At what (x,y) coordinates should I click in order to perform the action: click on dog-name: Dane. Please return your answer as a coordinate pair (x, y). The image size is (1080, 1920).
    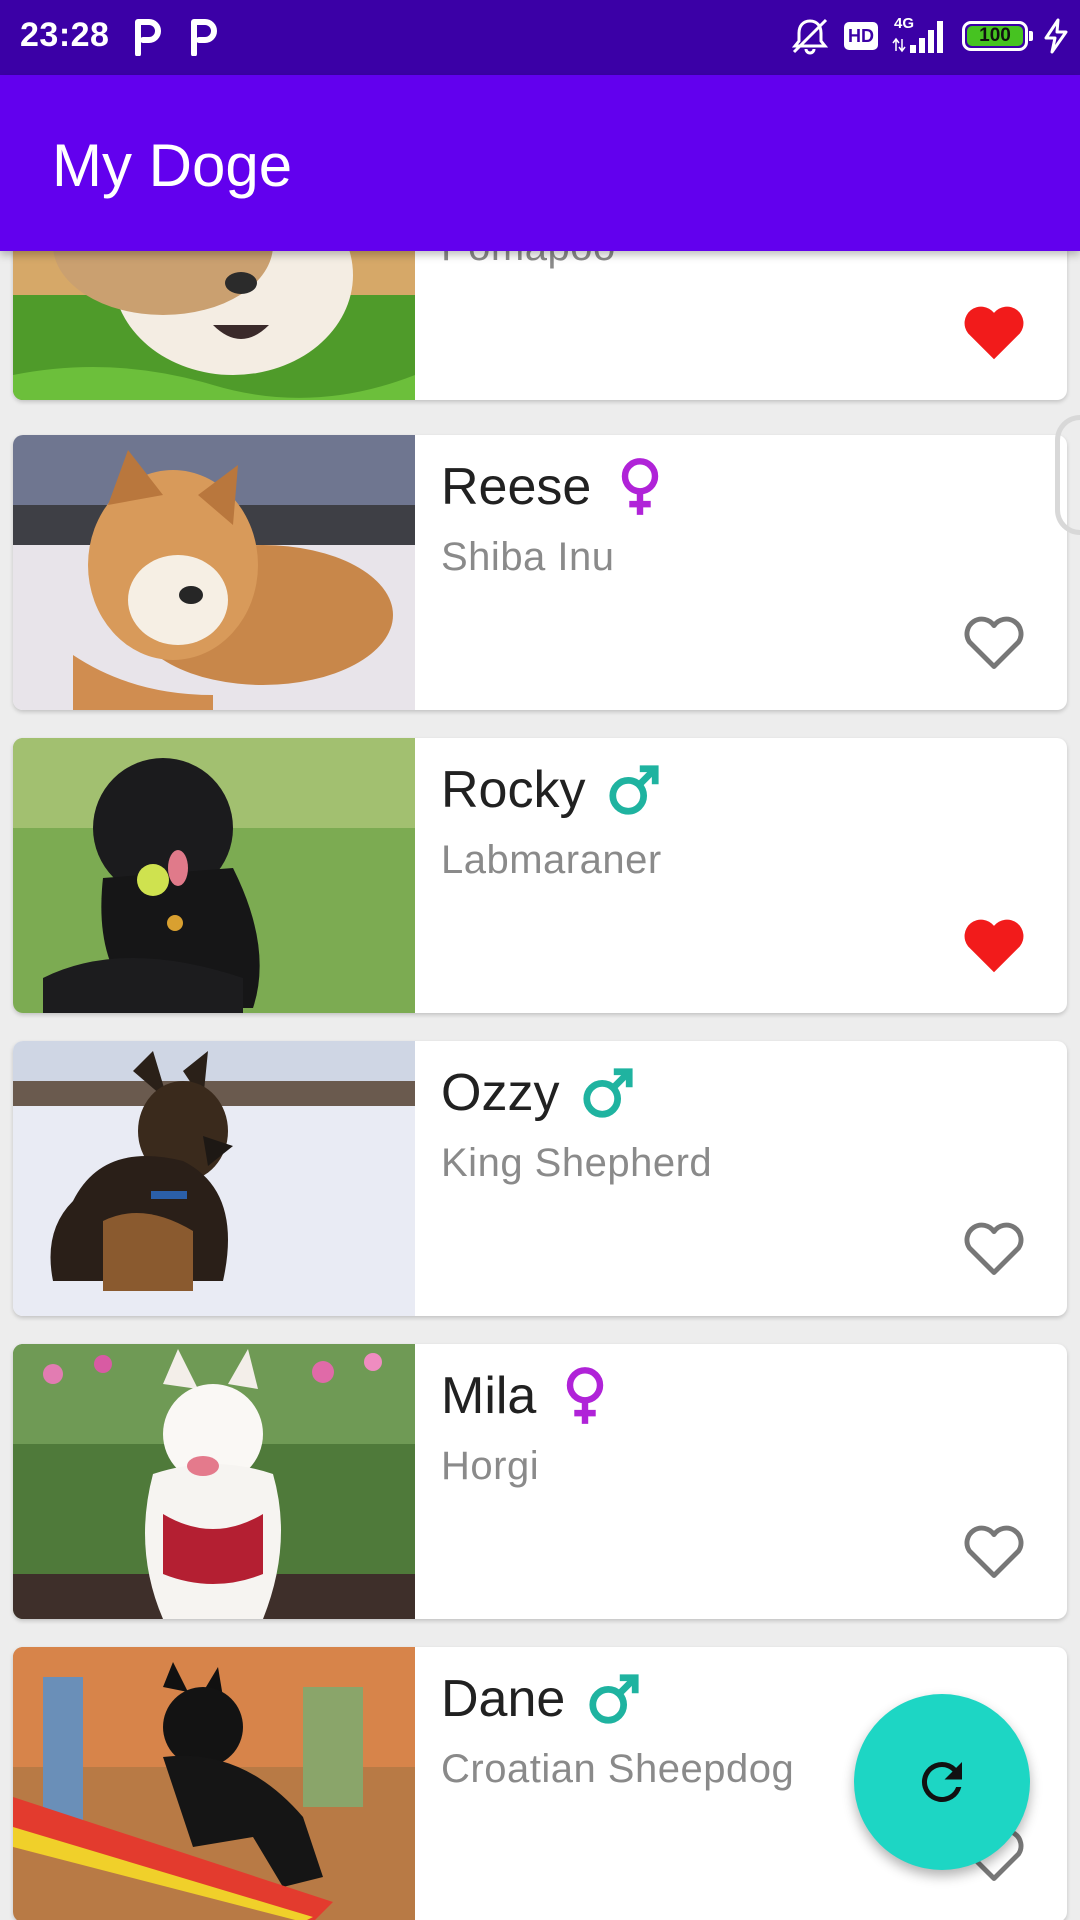
    Looking at the image, I should click on (541, 1699).